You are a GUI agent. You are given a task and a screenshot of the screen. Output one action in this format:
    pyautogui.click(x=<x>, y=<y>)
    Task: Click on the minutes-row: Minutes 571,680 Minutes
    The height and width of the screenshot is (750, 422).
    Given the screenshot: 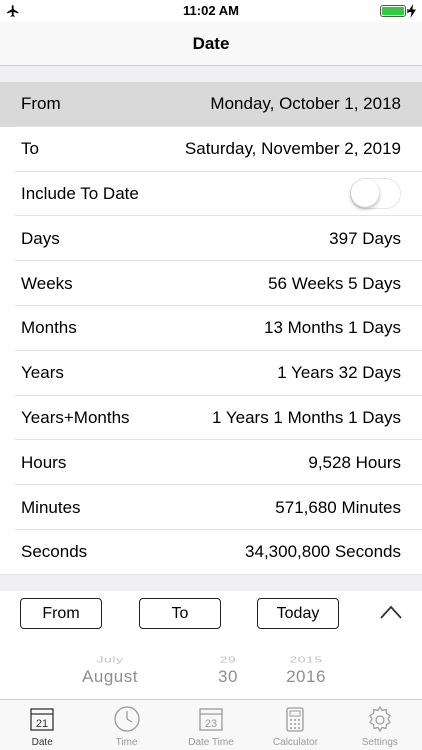 What is the action you would take?
    pyautogui.click(x=211, y=507)
    